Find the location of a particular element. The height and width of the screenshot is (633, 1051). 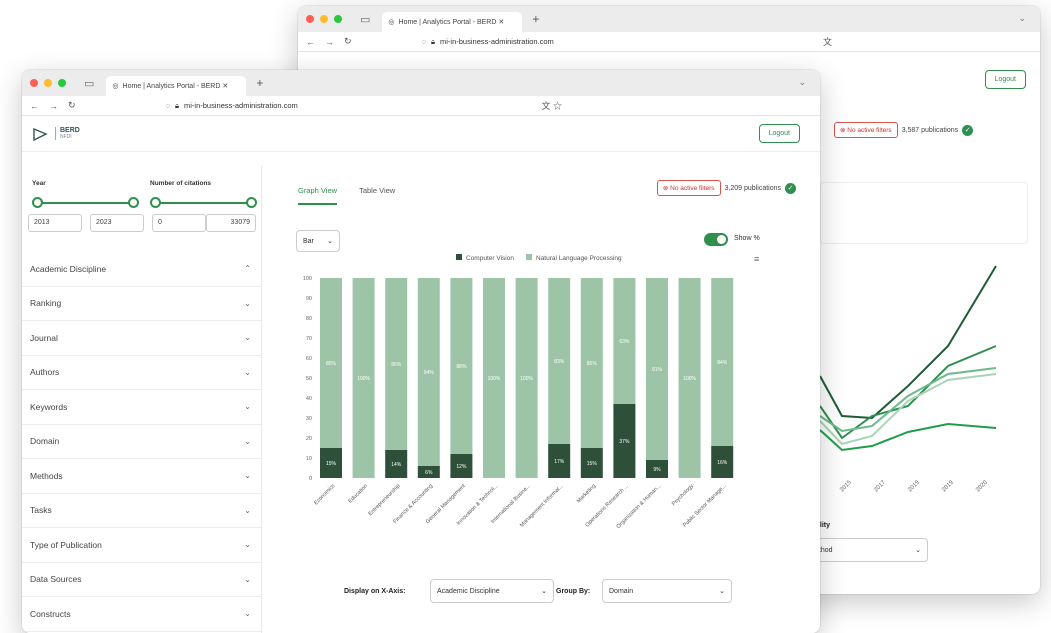

year-slider-track is located at coordinates (85, 203).